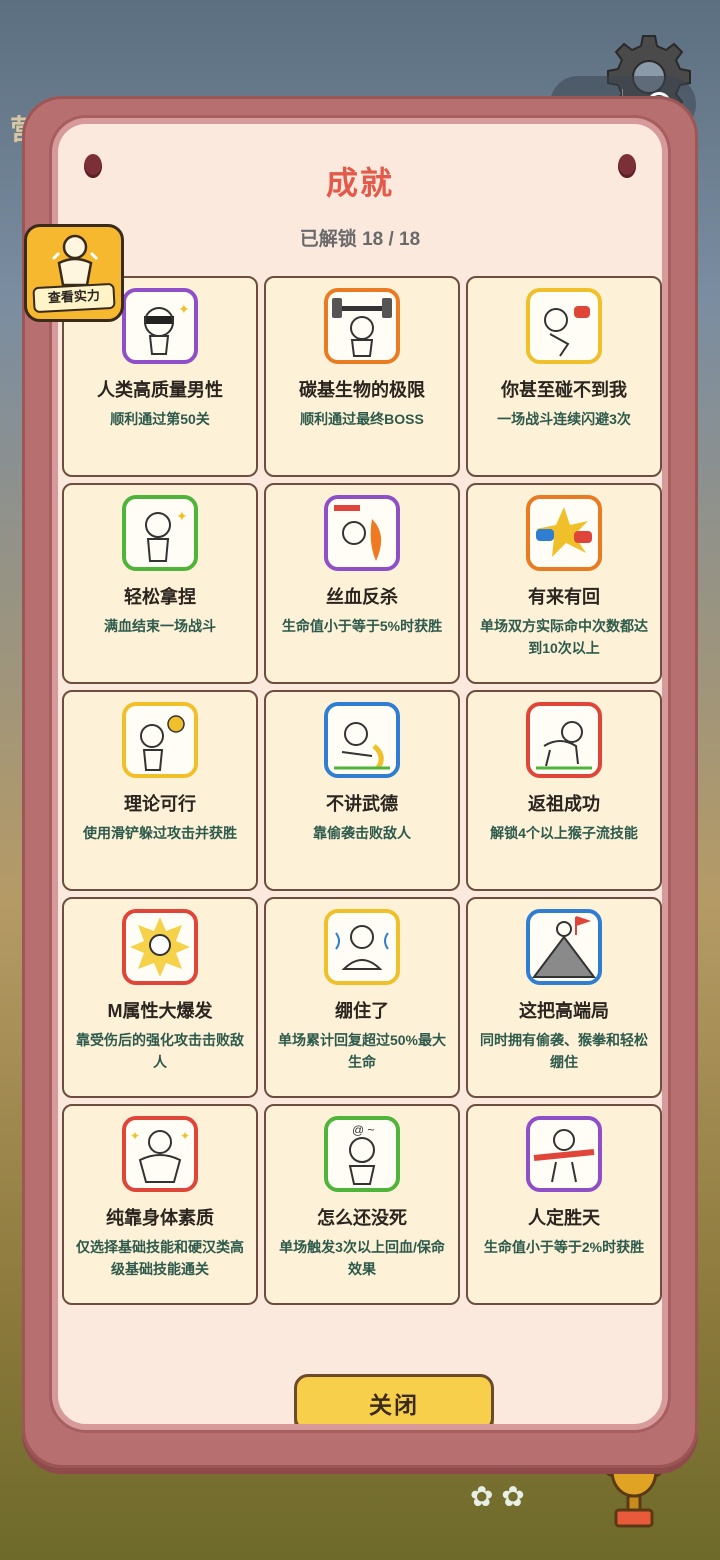  Describe the element at coordinates (564, 997) in the screenshot. I see `achievement-card: 这把高端局同时拥有偷袭、猴拳和轻松绷住` at that location.